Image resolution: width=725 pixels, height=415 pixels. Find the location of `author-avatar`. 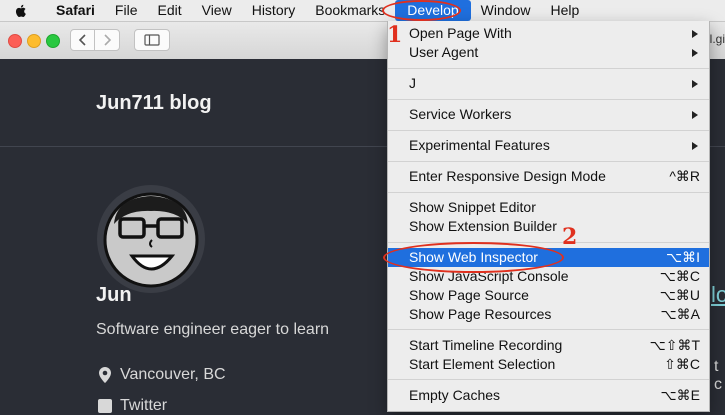

author-avatar is located at coordinates (151, 239).